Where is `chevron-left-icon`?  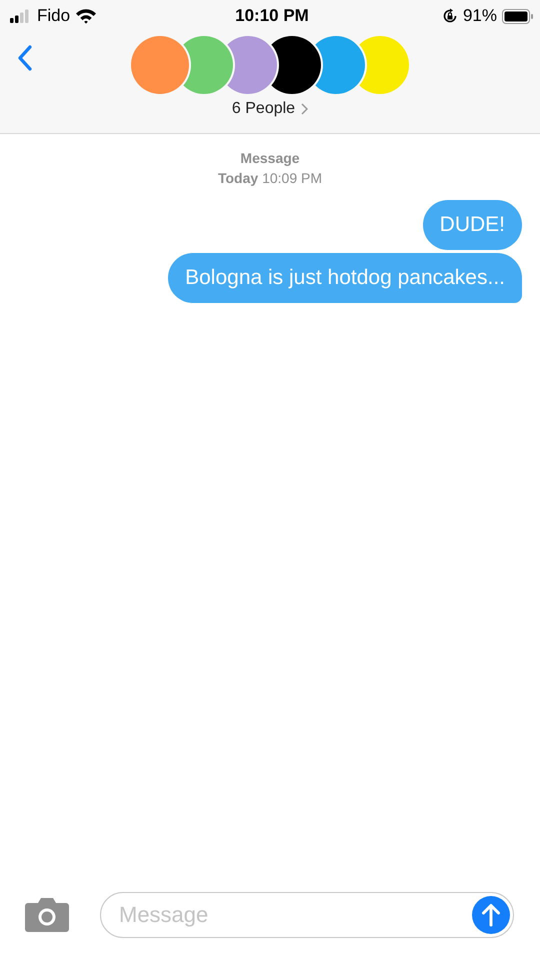 chevron-left-icon is located at coordinates (25, 58).